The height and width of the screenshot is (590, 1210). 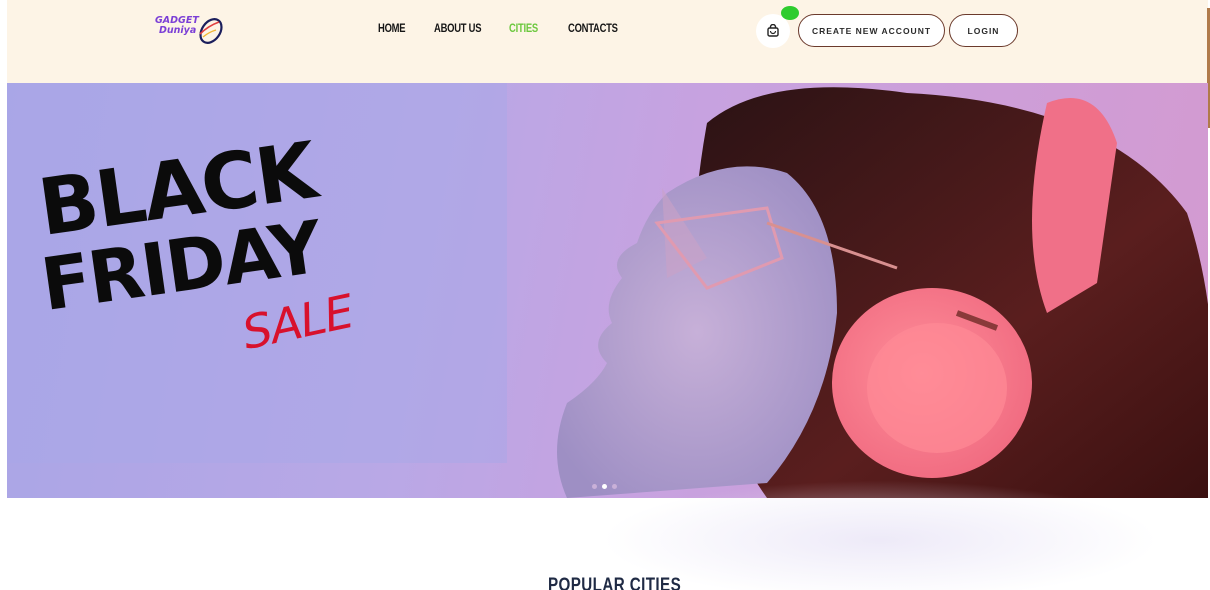 What do you see at coordinates (523, 29) in the screenshot?
I see `nav-cities: CITIES` at bounding box center [523, 29].